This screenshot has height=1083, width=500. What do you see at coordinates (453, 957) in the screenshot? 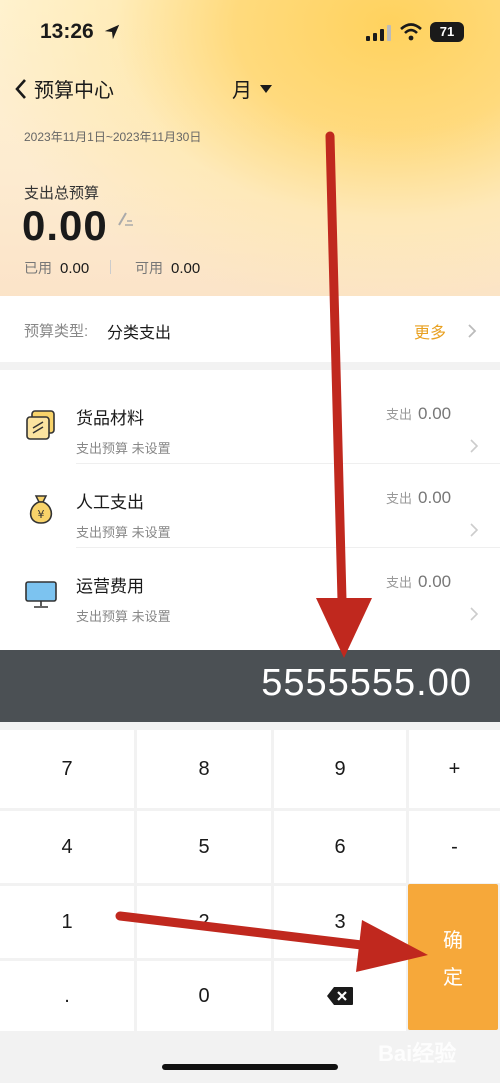
I see `confirm-button: 确 定` at bounding box center [453, 957].